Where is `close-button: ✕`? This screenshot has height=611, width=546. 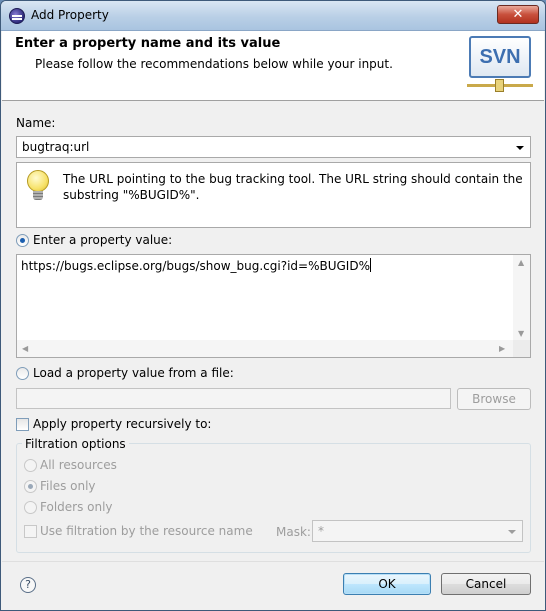
close-button: ✕ is located at coordinates (518, 14).